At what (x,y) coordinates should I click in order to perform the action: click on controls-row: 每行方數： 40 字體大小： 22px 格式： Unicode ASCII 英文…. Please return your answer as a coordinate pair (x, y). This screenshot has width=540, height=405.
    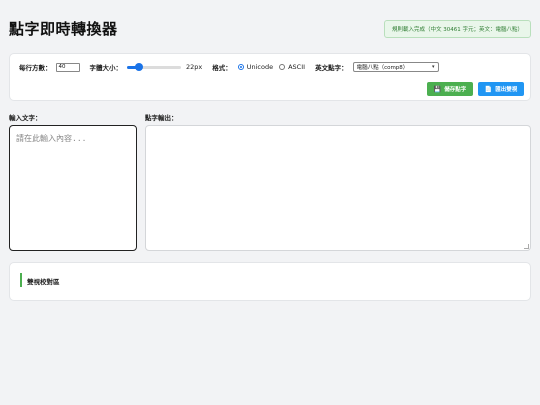
    Looking at the image, I should click on (229, 67).